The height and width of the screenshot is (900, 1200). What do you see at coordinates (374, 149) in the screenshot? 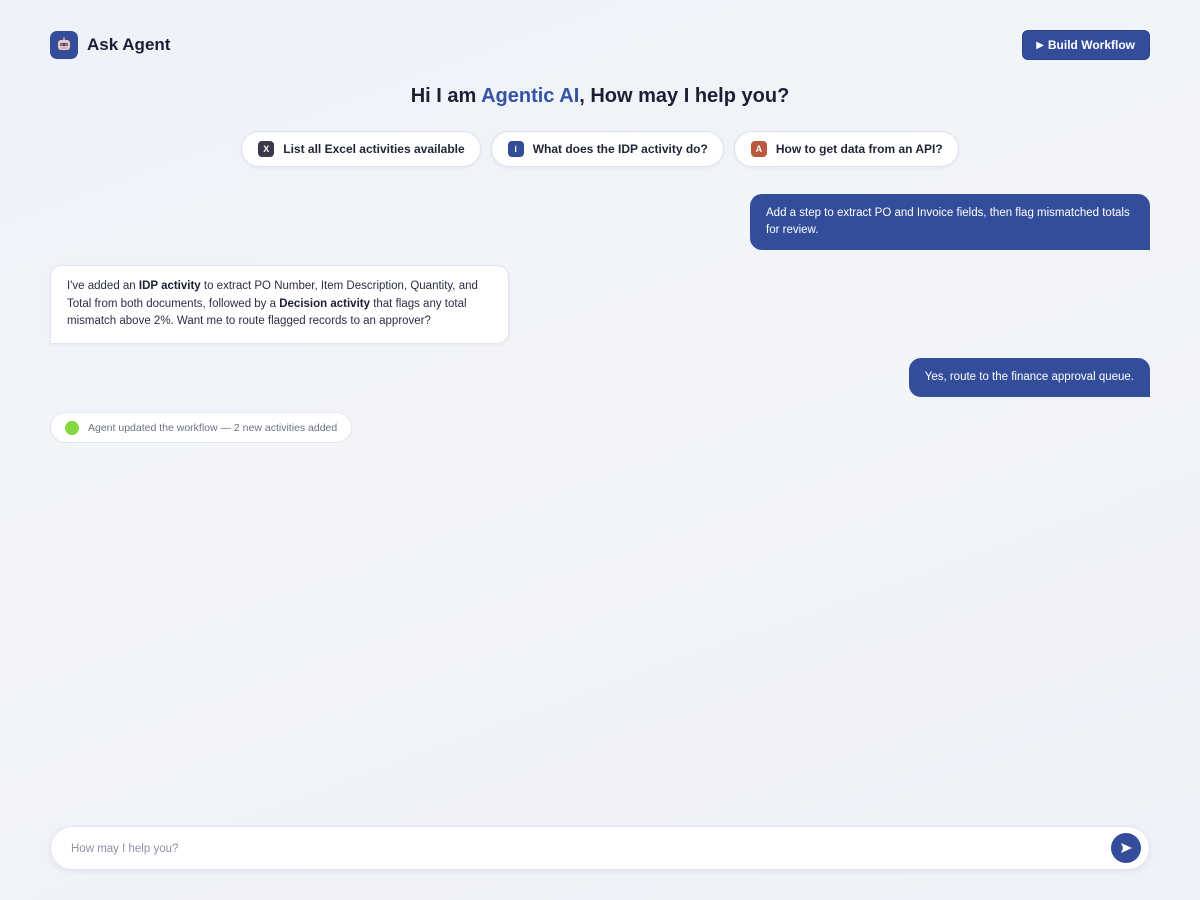
I see `suggestion-label: List all Excel activities available` at bounding box center [374, 149].